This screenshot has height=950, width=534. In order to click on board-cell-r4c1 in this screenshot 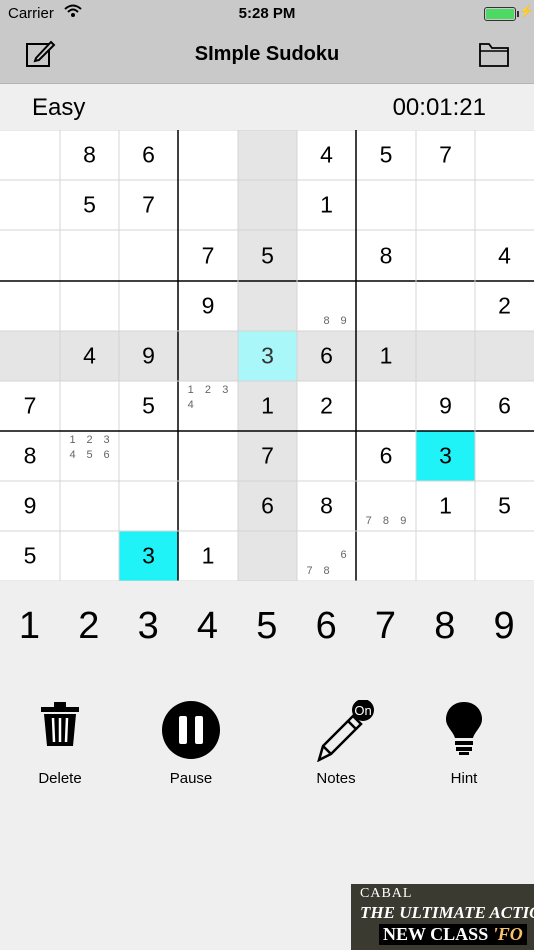, I will do `click(30, 306)`.